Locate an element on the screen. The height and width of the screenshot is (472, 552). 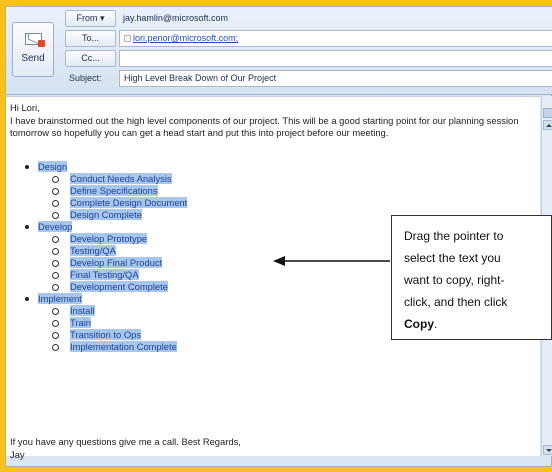
outline-item: Transition to Ops is located at coordinates (96, 334).